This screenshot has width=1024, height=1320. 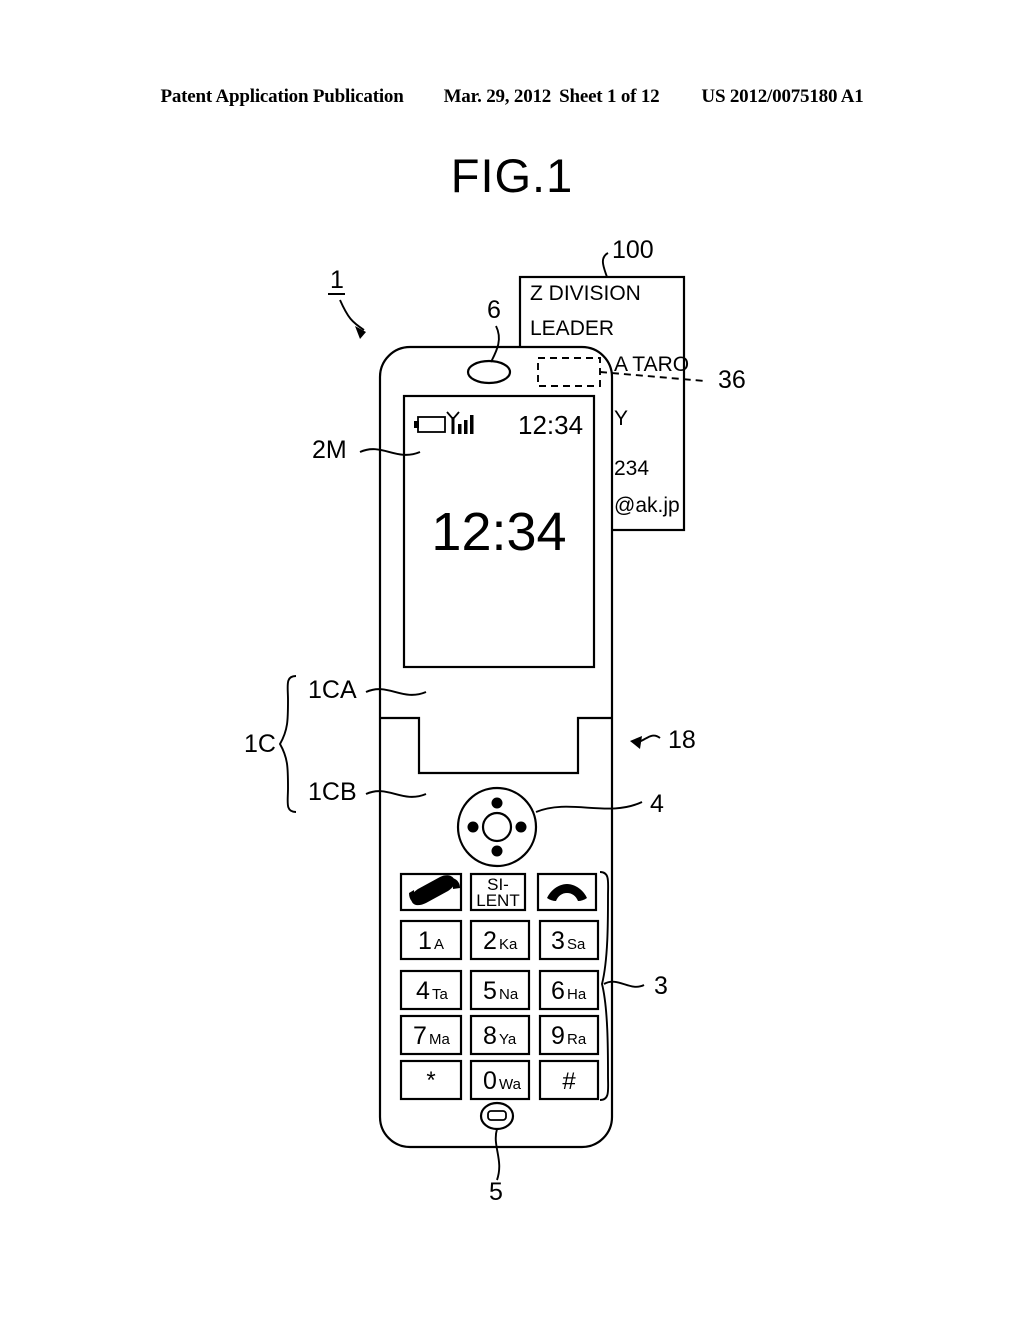 I want to click on ref-label-3: 3, so click(x=661, y=986).